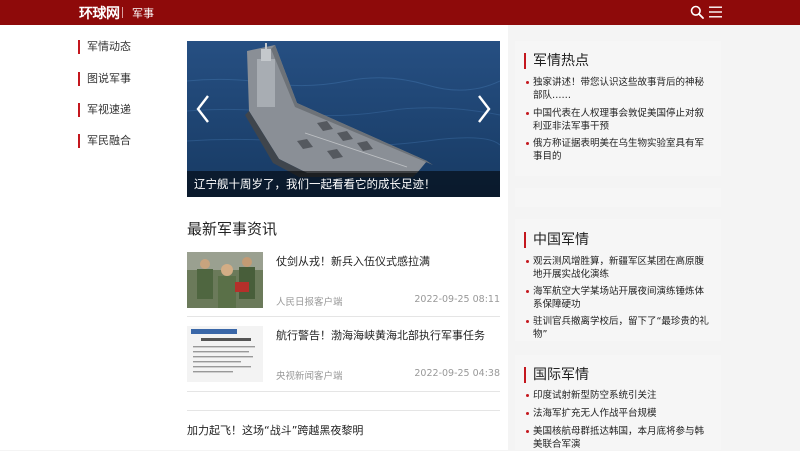  I want to click on news-title: 加力起飞！这场“战斗”跨越黑夜黎明, so click(275, 430).